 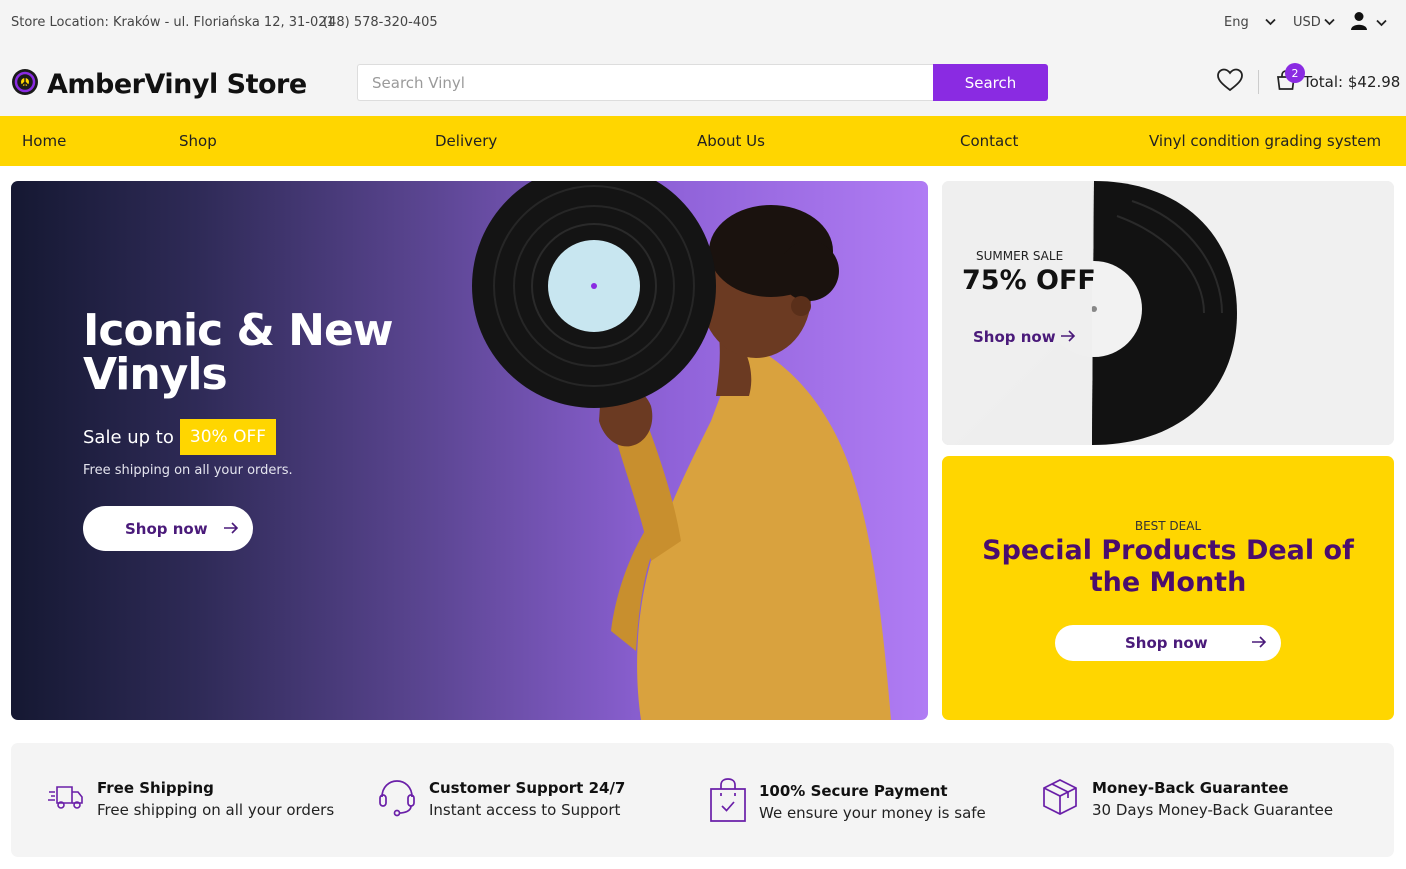 What do you see at coordinates (1168, 526) in the screenshot?
I see `deal-label: BEST DEAL` at bounding box center [1168, 526].